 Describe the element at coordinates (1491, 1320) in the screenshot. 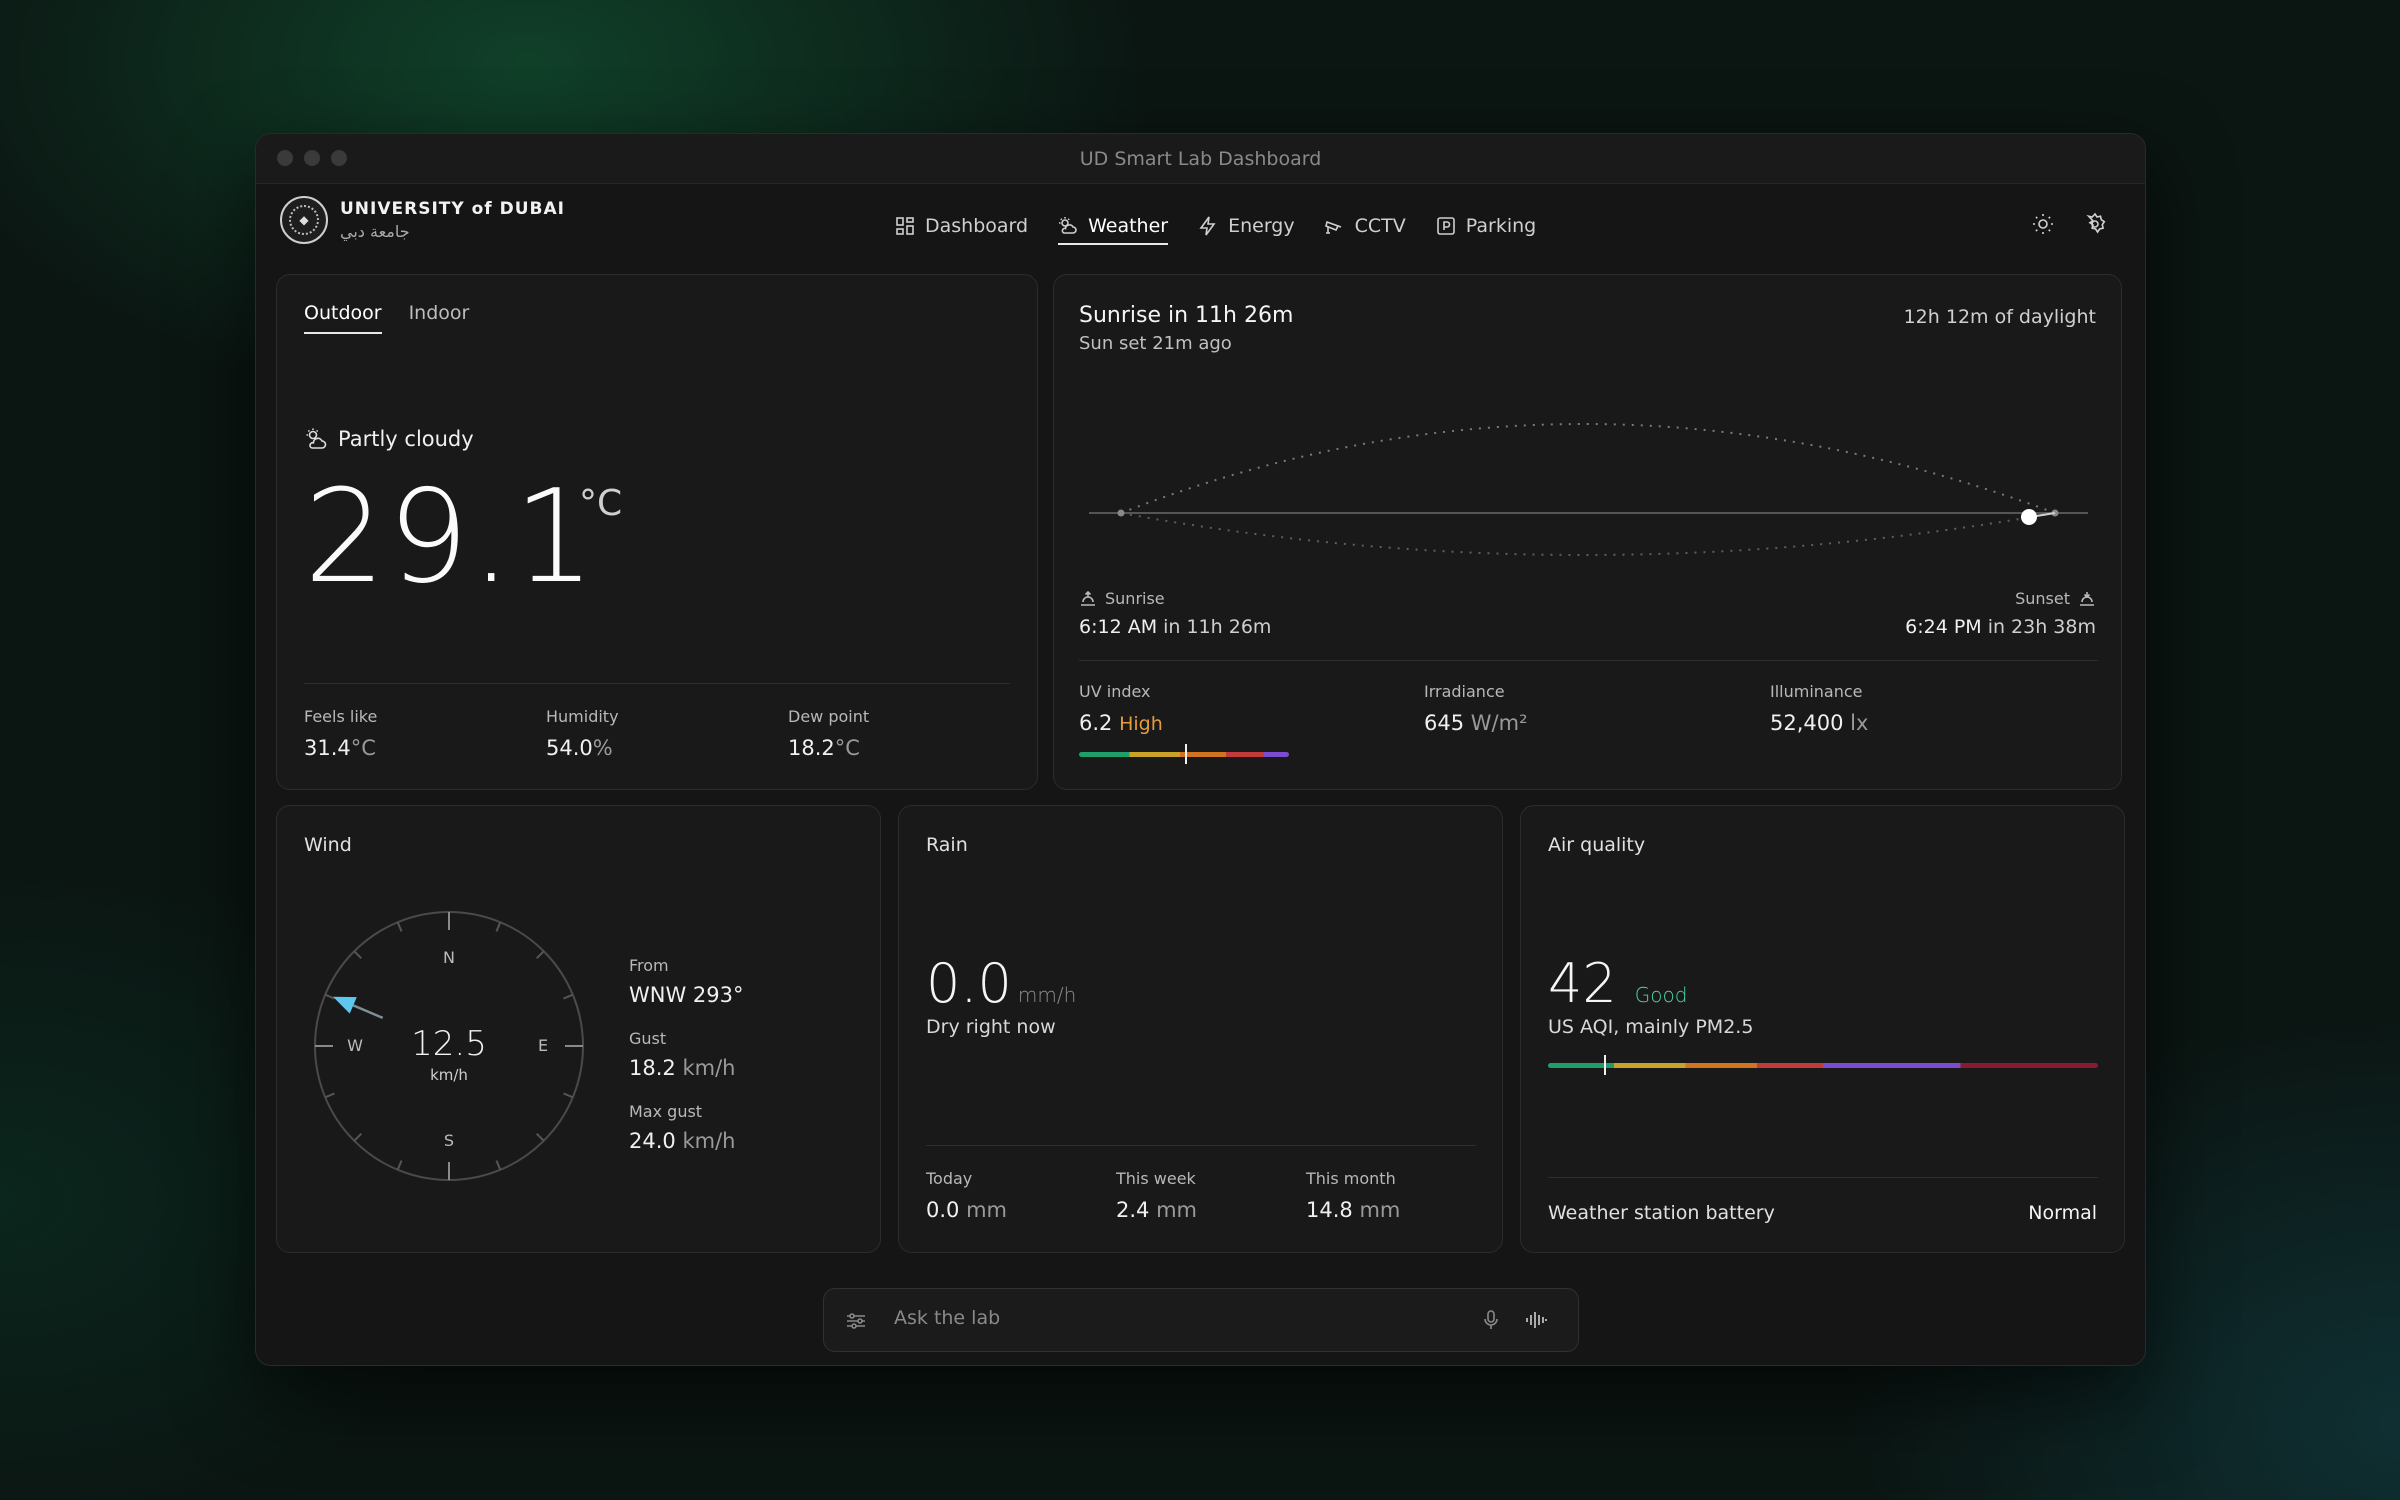

I see `microphone-icon` at that location.